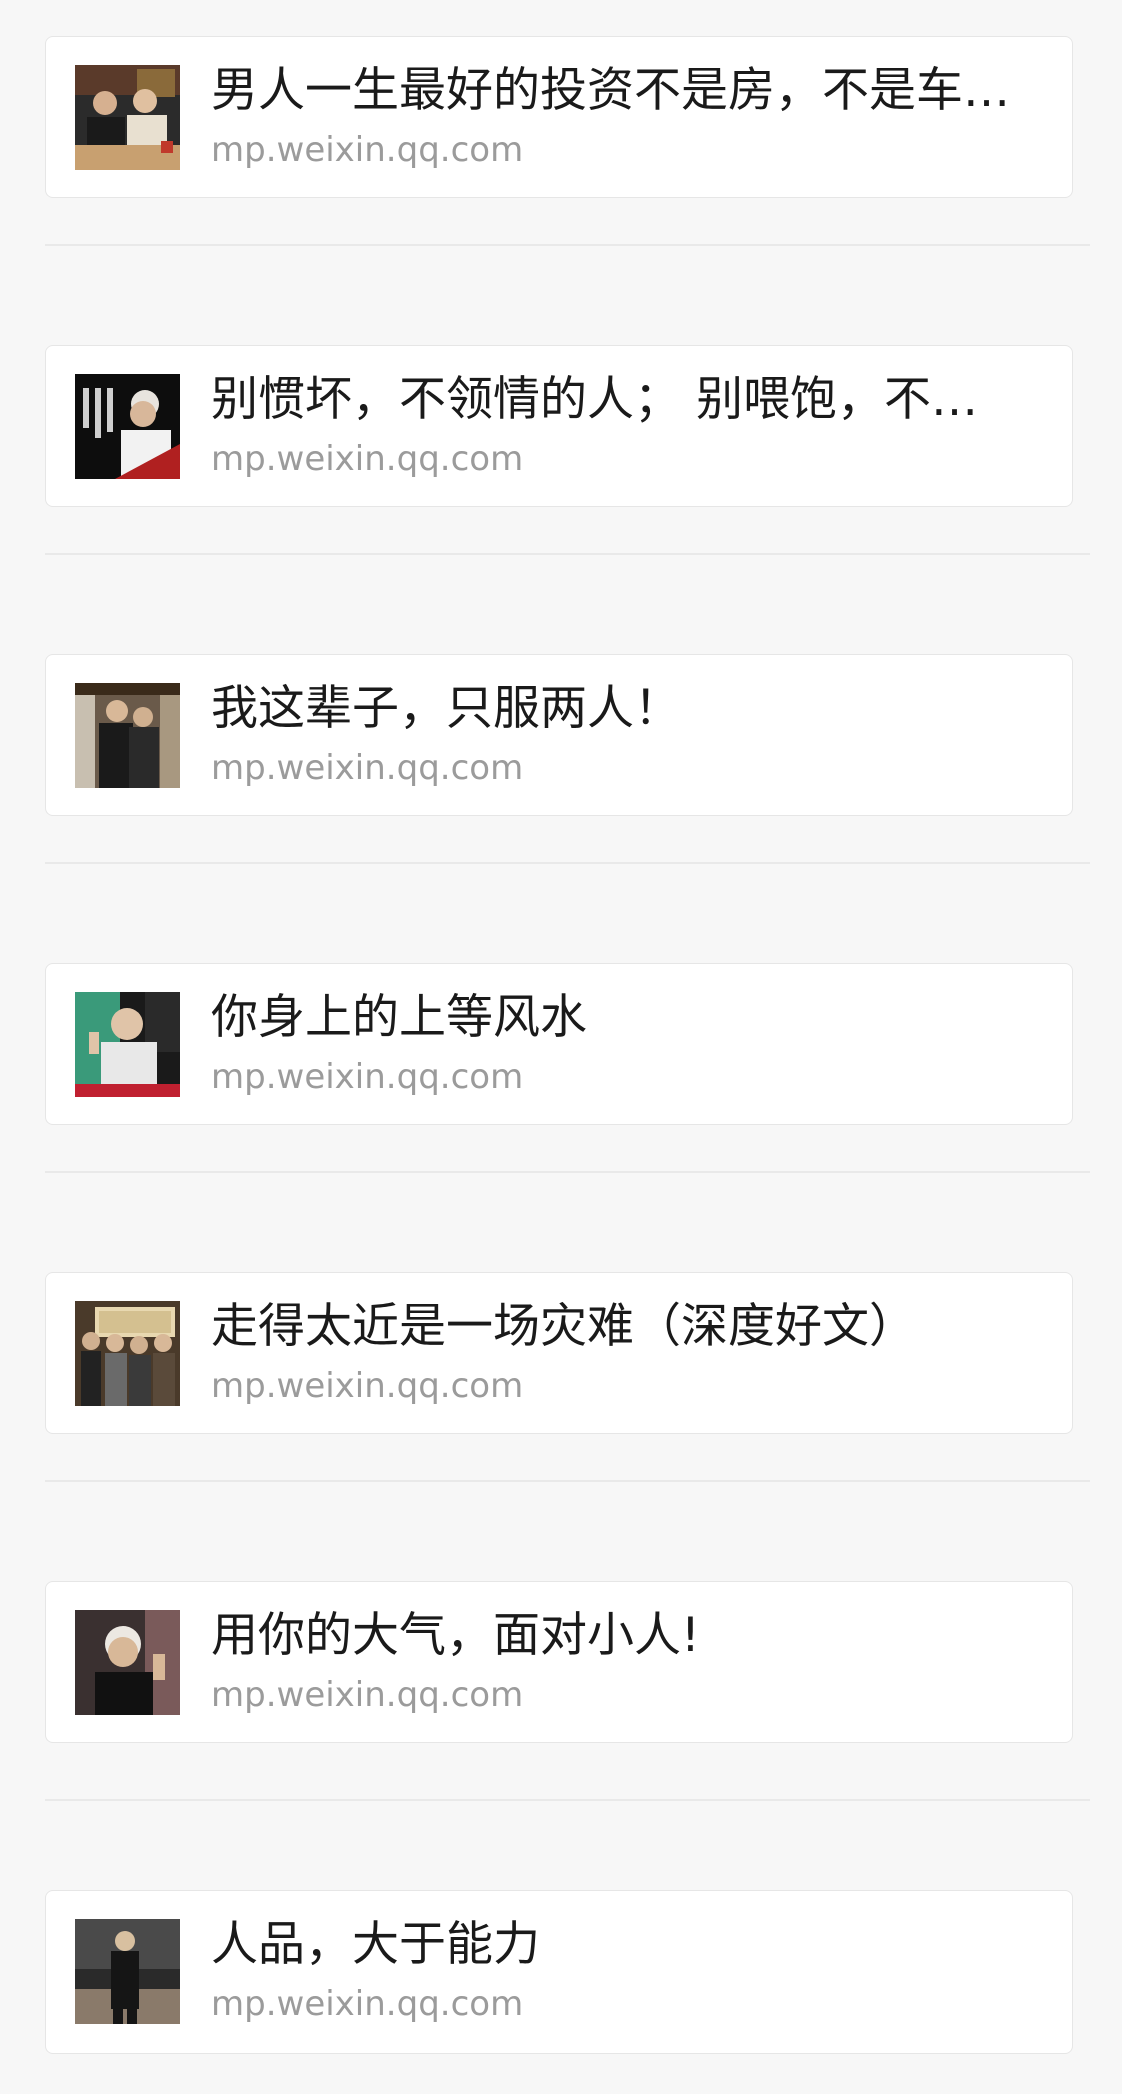  I want to click on article-card: 人品，大于能力 mp.weixin.qq.com, so click(559, 1972).